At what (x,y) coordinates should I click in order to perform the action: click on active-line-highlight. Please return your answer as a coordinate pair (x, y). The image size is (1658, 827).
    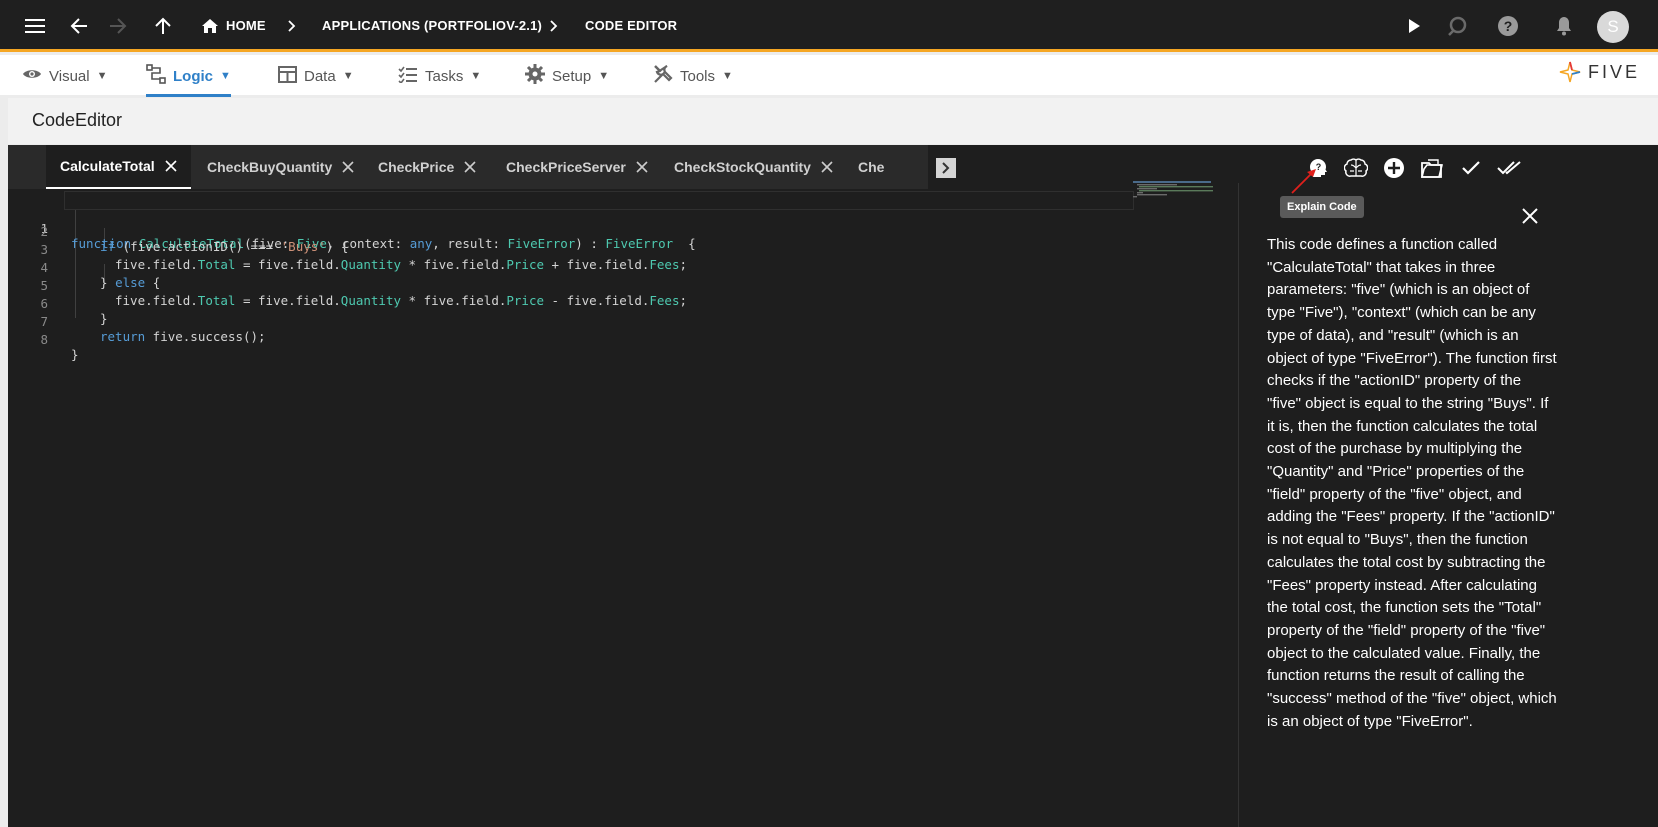
    Looking at the image, I should click on (599, 200).